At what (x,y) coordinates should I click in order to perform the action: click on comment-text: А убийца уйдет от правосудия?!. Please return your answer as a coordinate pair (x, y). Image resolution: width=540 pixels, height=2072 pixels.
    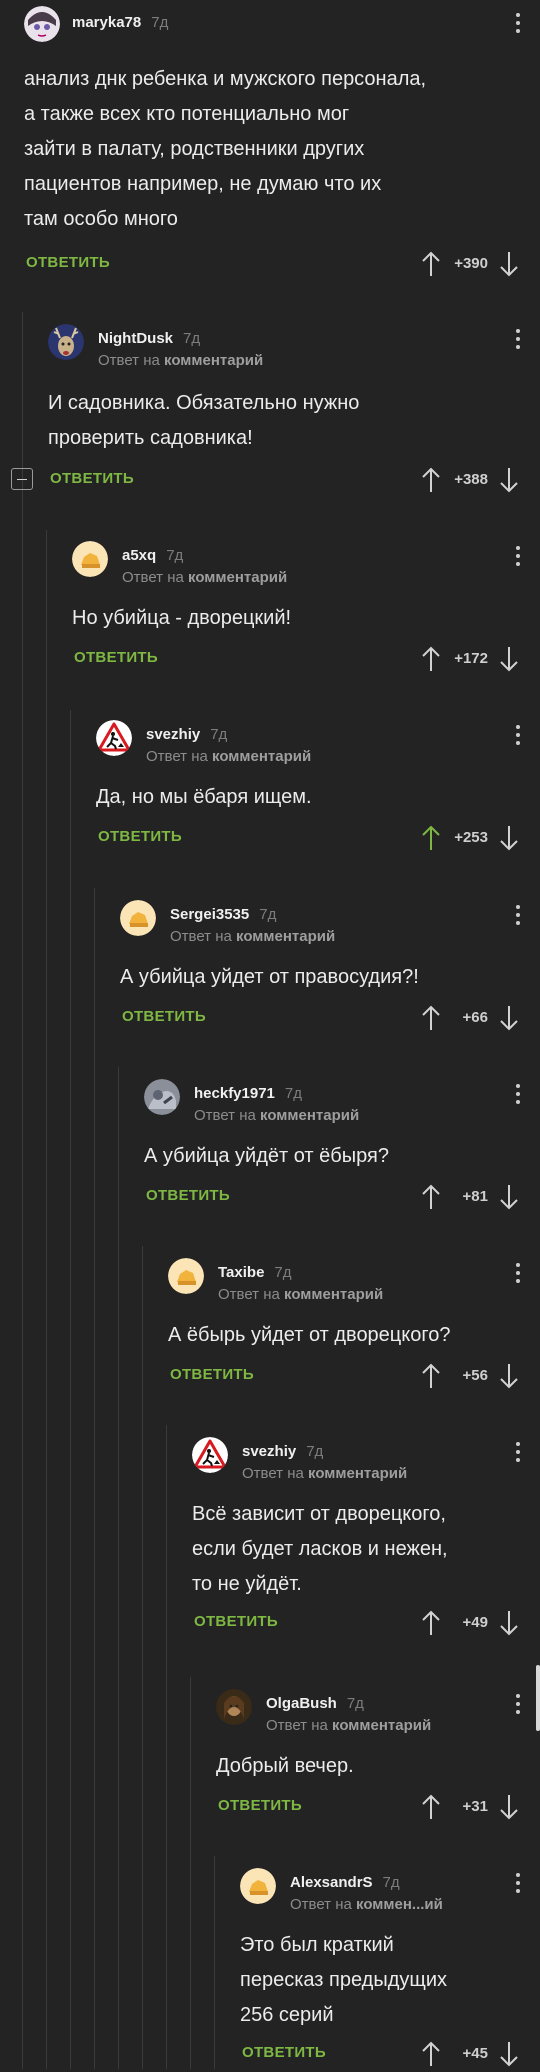
    Looking at the image, I should click on (269, 977).